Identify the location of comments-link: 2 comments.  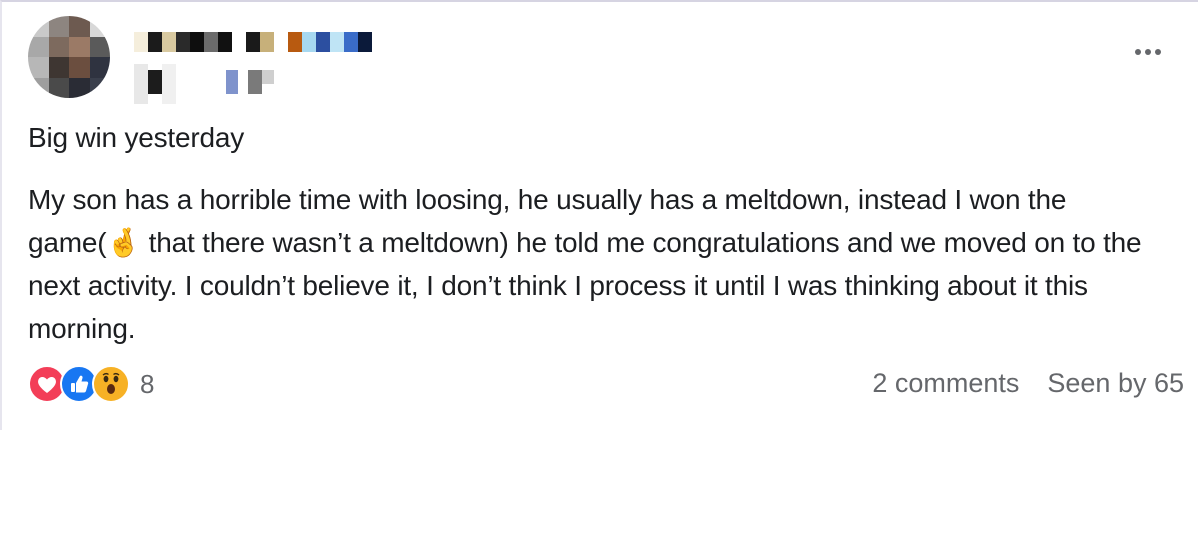
(945, 383).